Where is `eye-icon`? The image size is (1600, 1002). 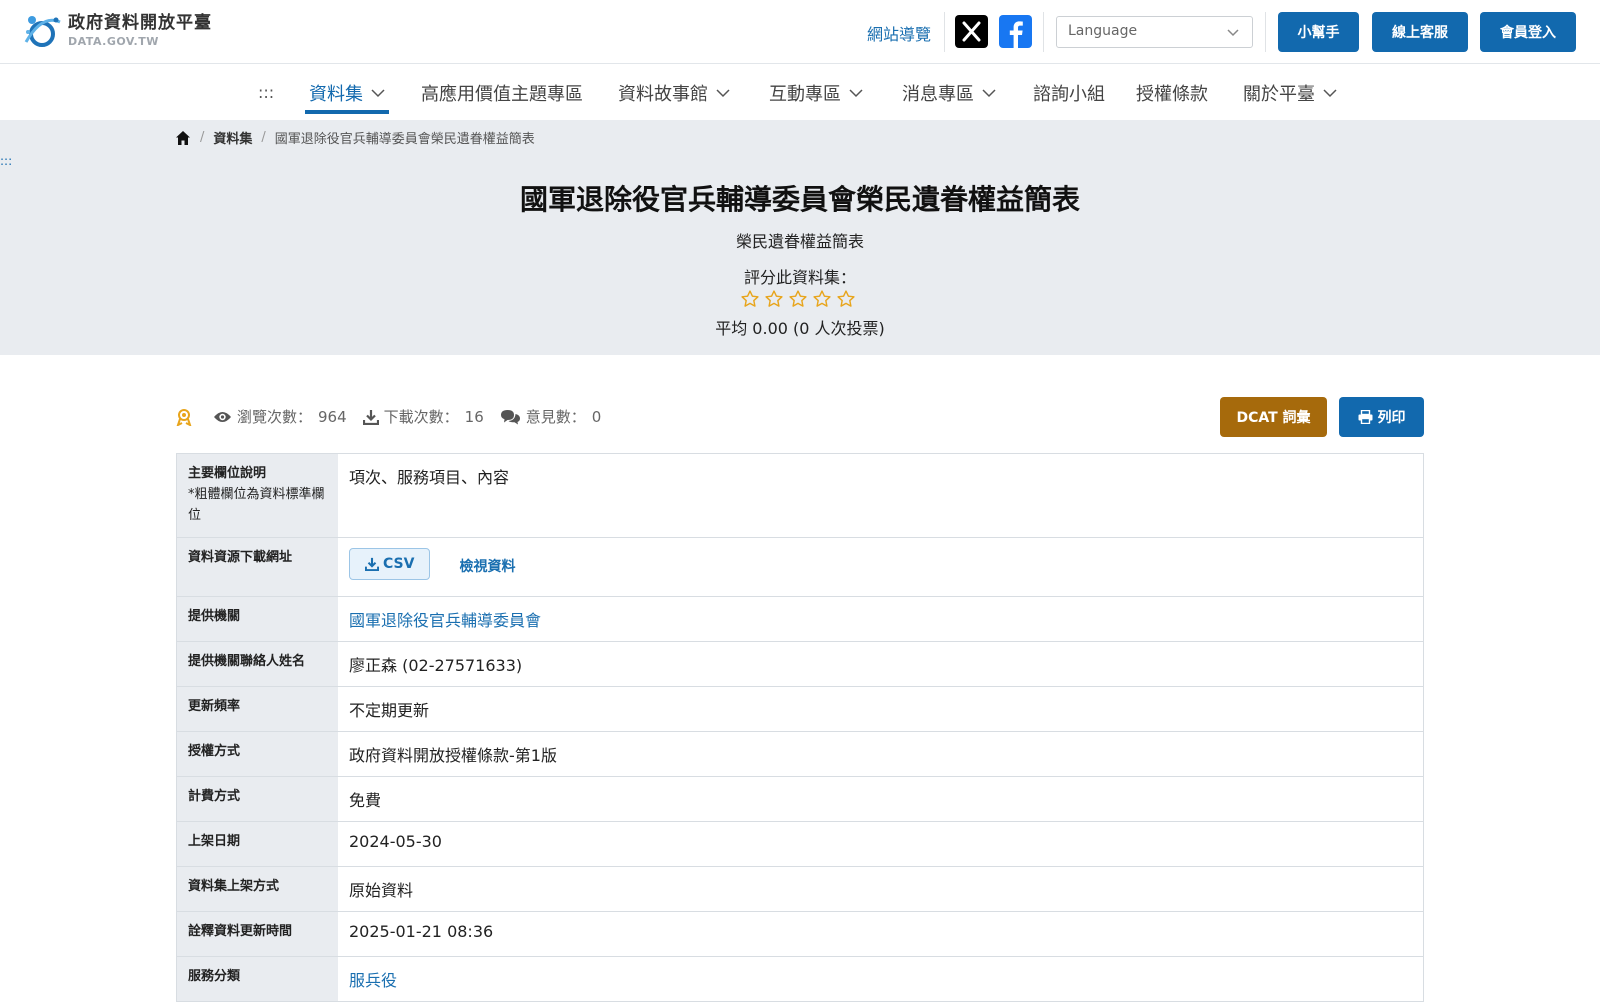 eye-icon is located at coordinates (222, 416).